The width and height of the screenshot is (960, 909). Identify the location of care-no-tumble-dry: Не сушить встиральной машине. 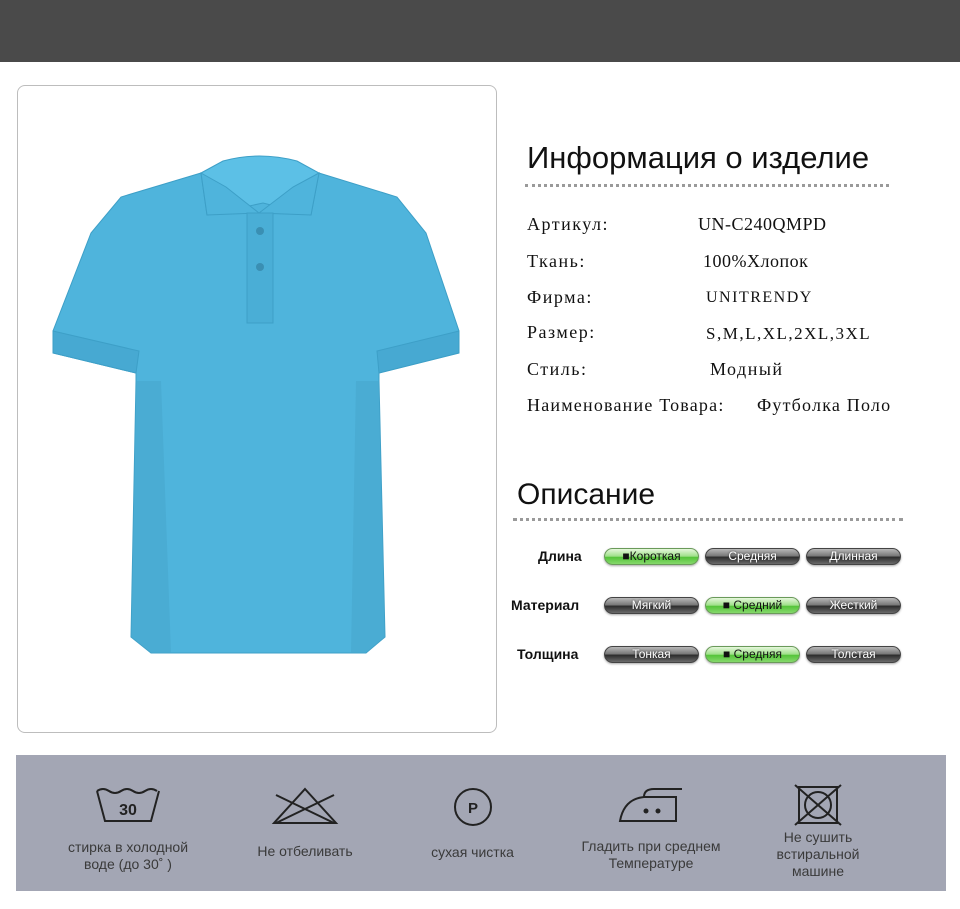
(818, 831).